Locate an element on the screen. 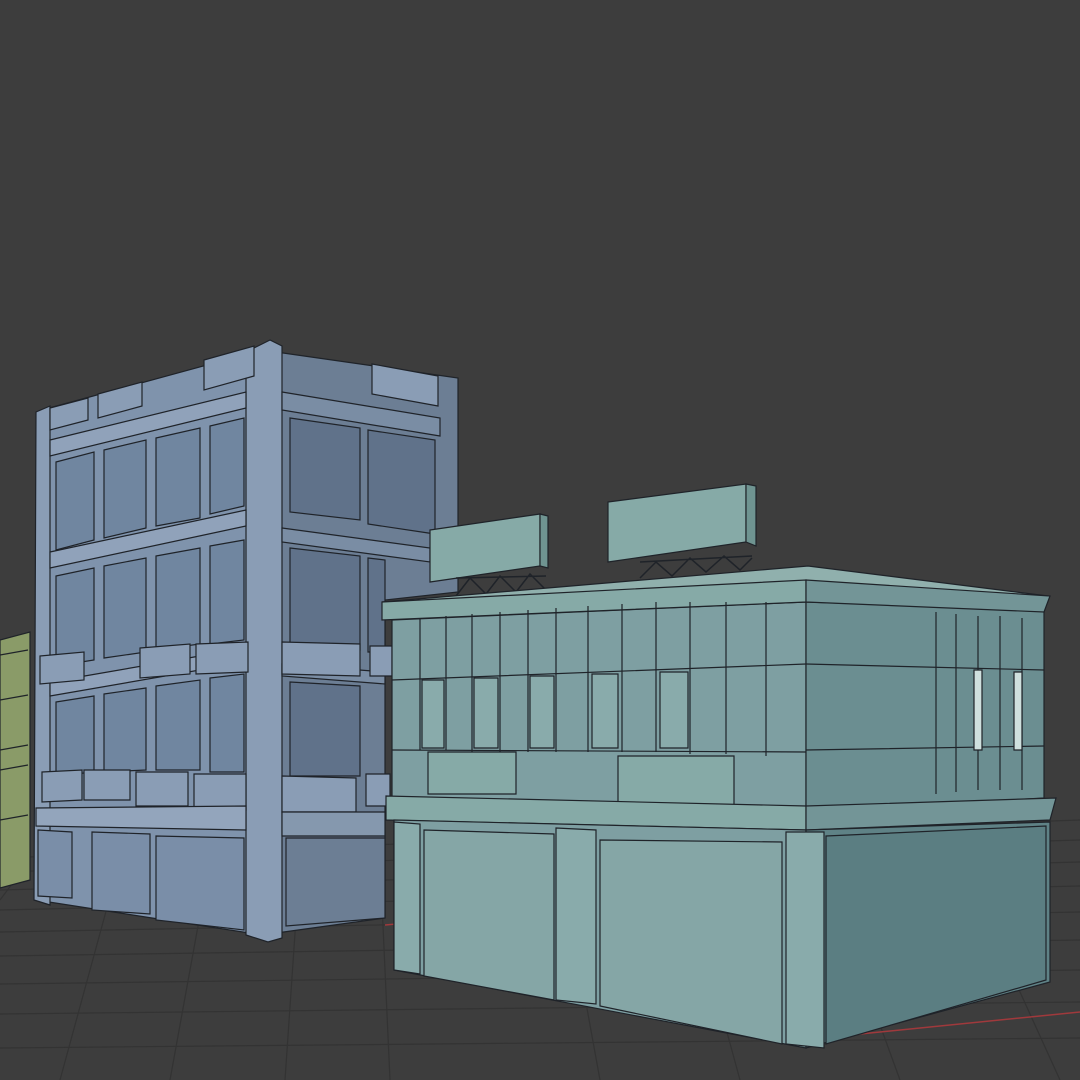  left-building-partial is located at coordinates (15, 760).